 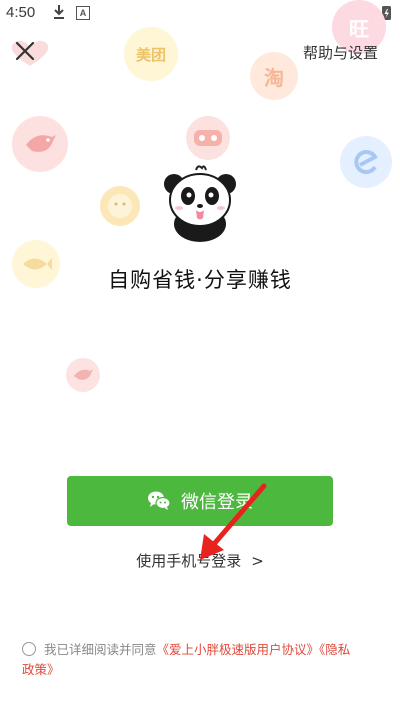 I want to click on slogan-text: 自购省钱·分享赚钱, so click(x=200, y=280).